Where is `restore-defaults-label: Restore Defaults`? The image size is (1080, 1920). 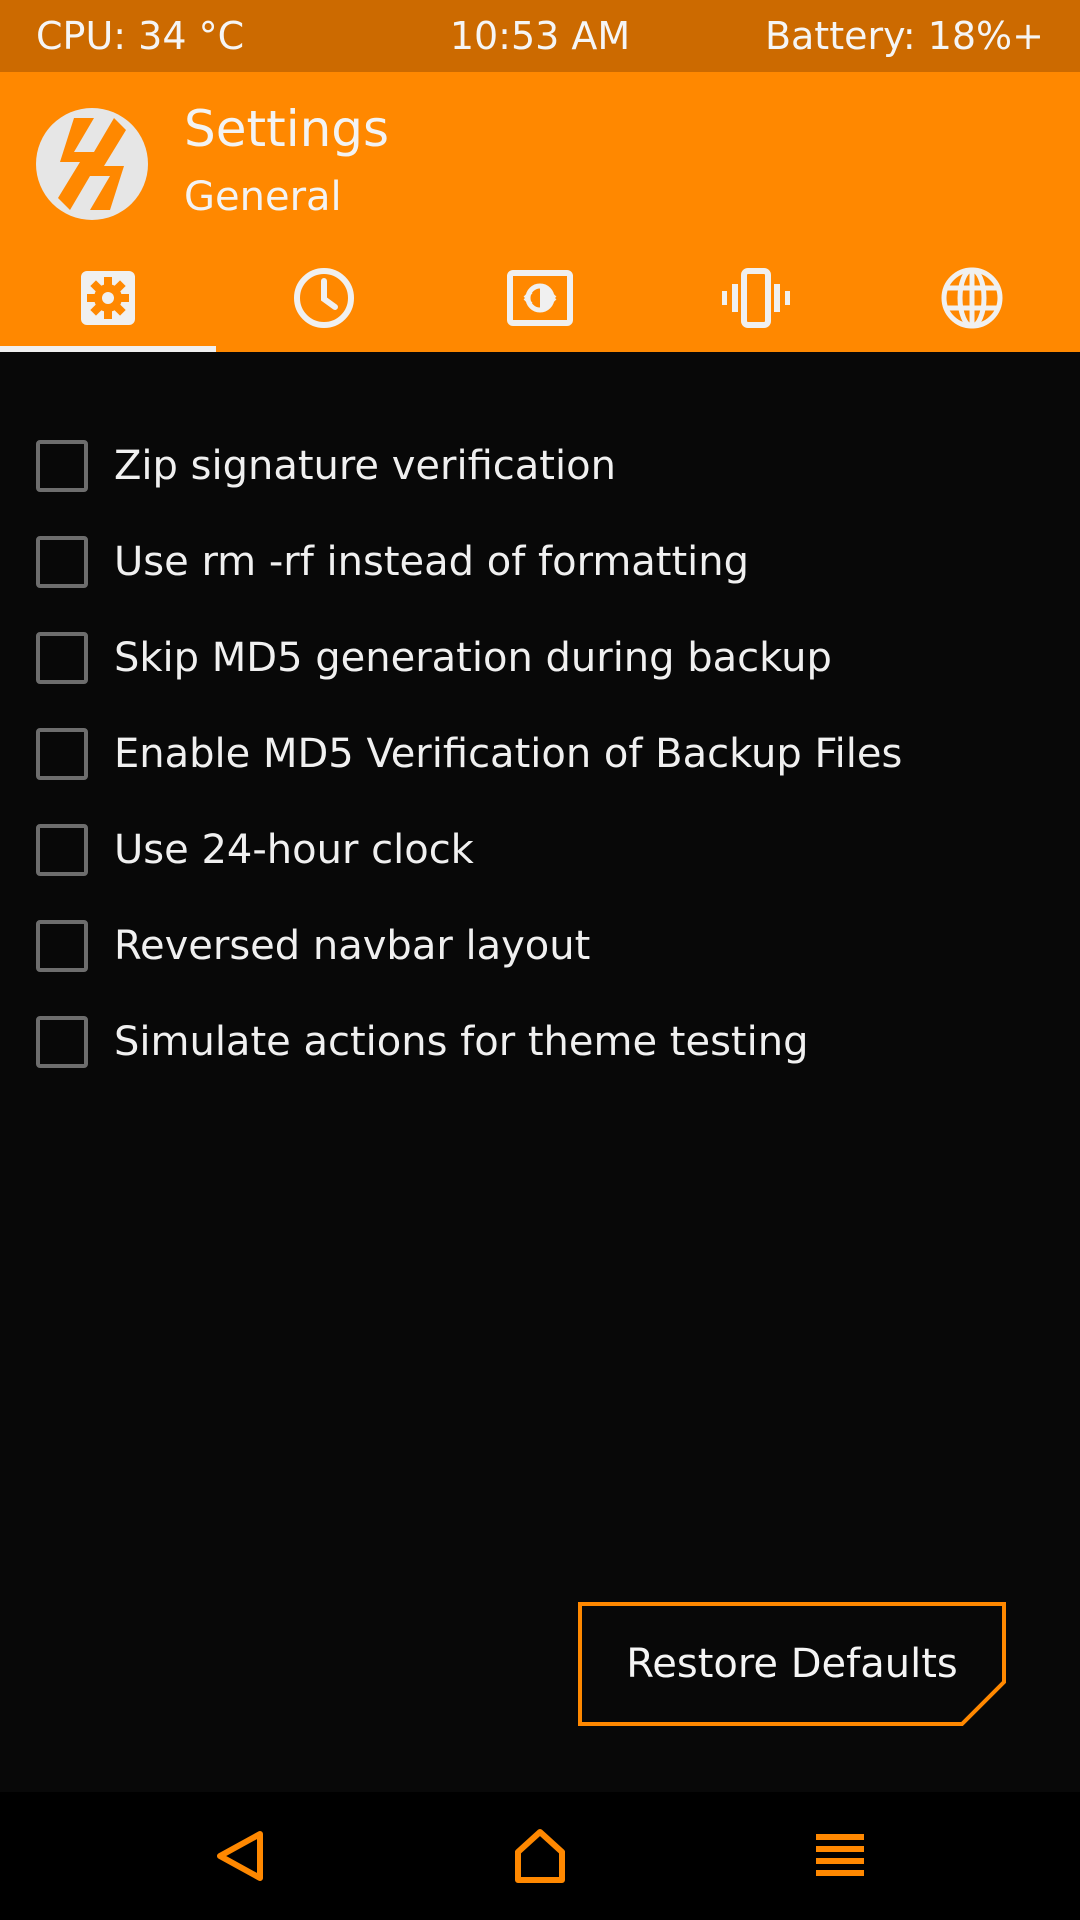
restore-defaults-label: Restore Defaults is located at coordinates (792, 1664).